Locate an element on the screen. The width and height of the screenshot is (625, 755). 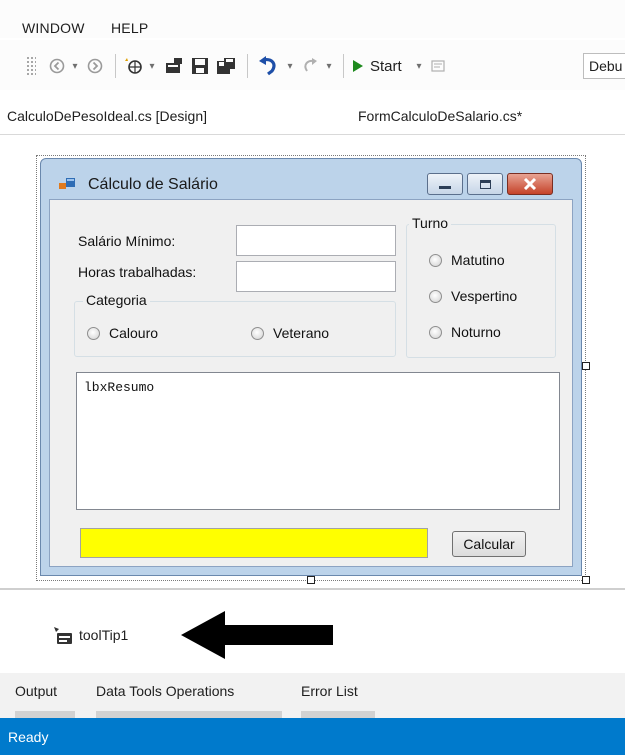
radio-vespertino-label: Vespertino is located at coordinates (484, 296).